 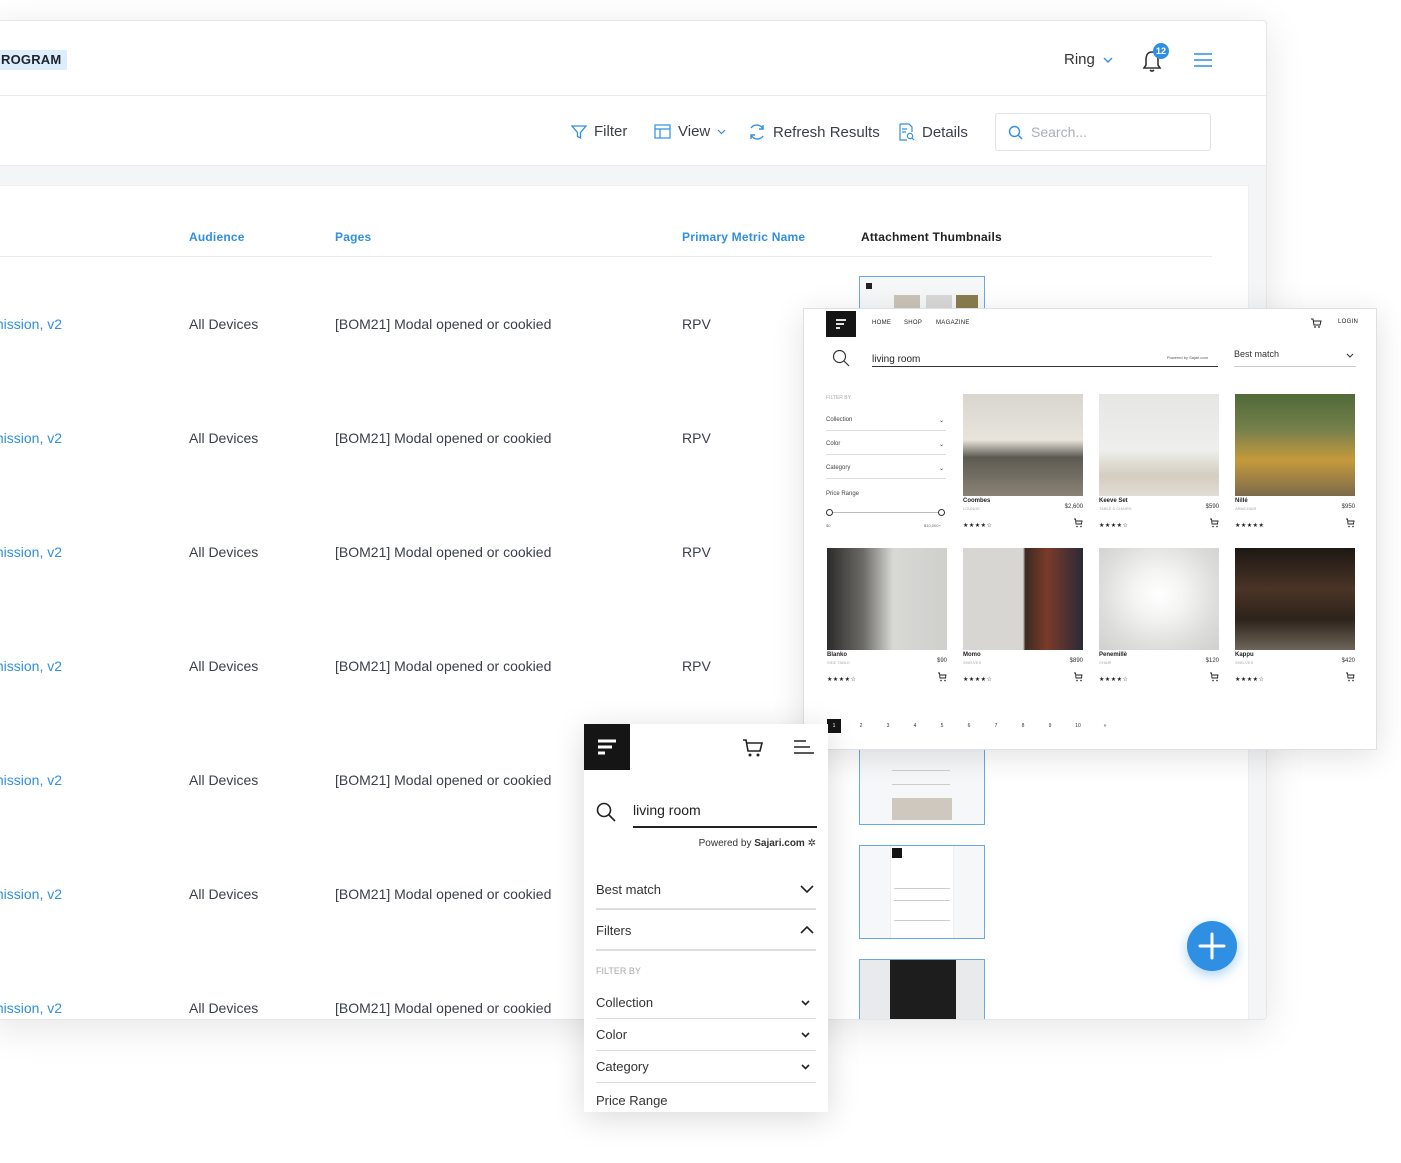 I want to click on price-slider-min-handle, so click(x=829, y=512).